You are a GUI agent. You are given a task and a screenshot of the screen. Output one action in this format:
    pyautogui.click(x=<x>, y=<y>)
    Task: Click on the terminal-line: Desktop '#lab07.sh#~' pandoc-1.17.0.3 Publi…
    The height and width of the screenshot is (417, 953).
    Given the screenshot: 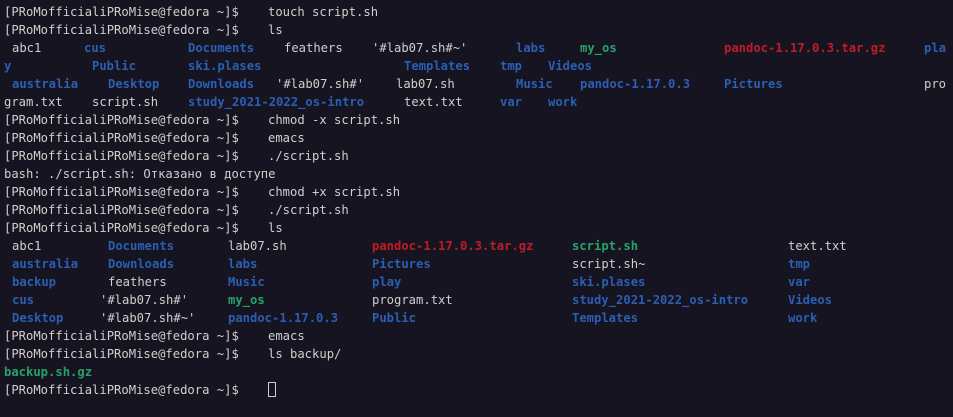 What is the action you would take?
    pyautogui.click(x=476, y=318)
    